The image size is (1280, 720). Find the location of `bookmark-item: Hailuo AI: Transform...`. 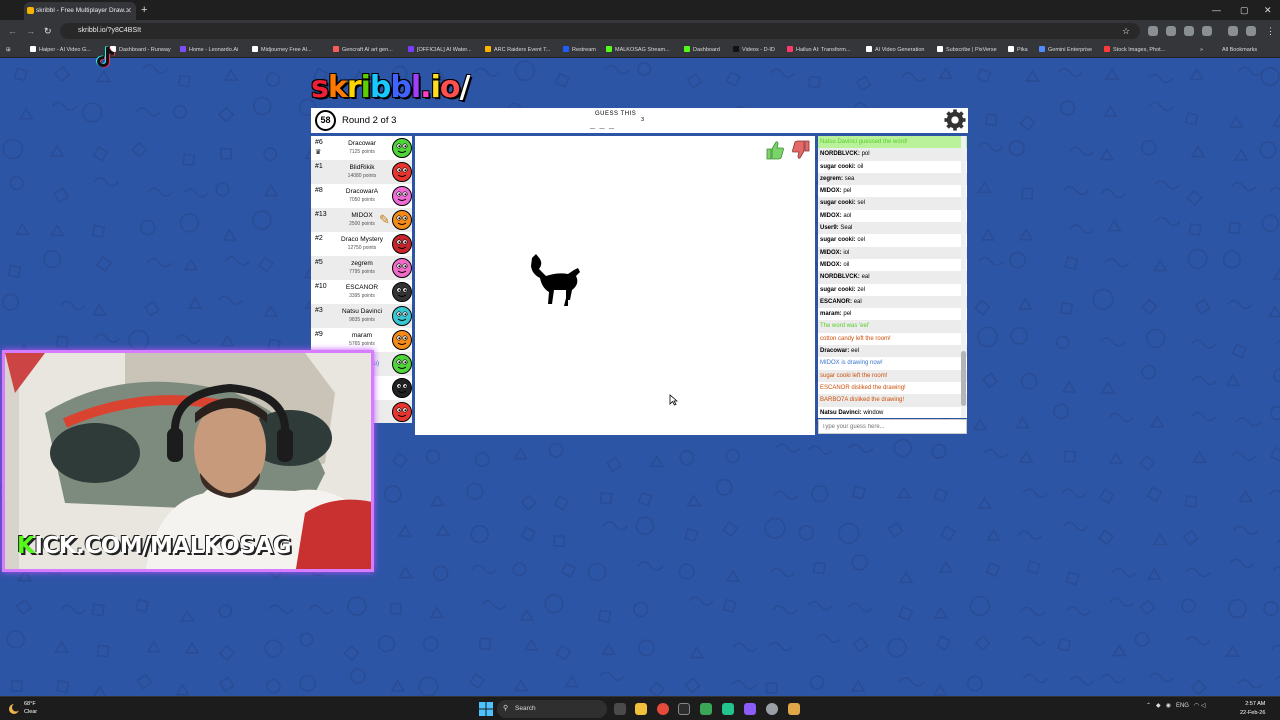

bookmark-item: Hailuo AI: Transform... is located at coordinates (818, 50).